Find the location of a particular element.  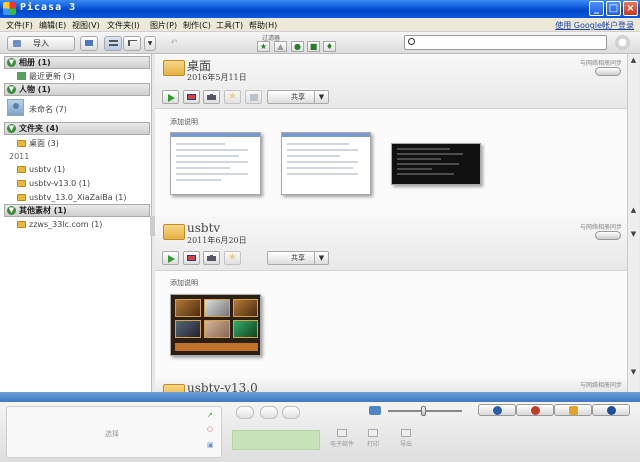

places-button is located at coordinates (535, 410).